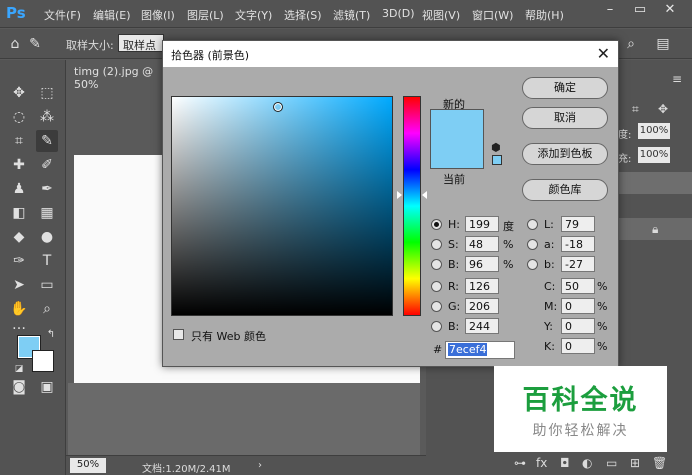 The image size is (692, 475). Describe the element at coordinates (244, 419) in the screenshot. I see `canvas-pasteboard` at that location.